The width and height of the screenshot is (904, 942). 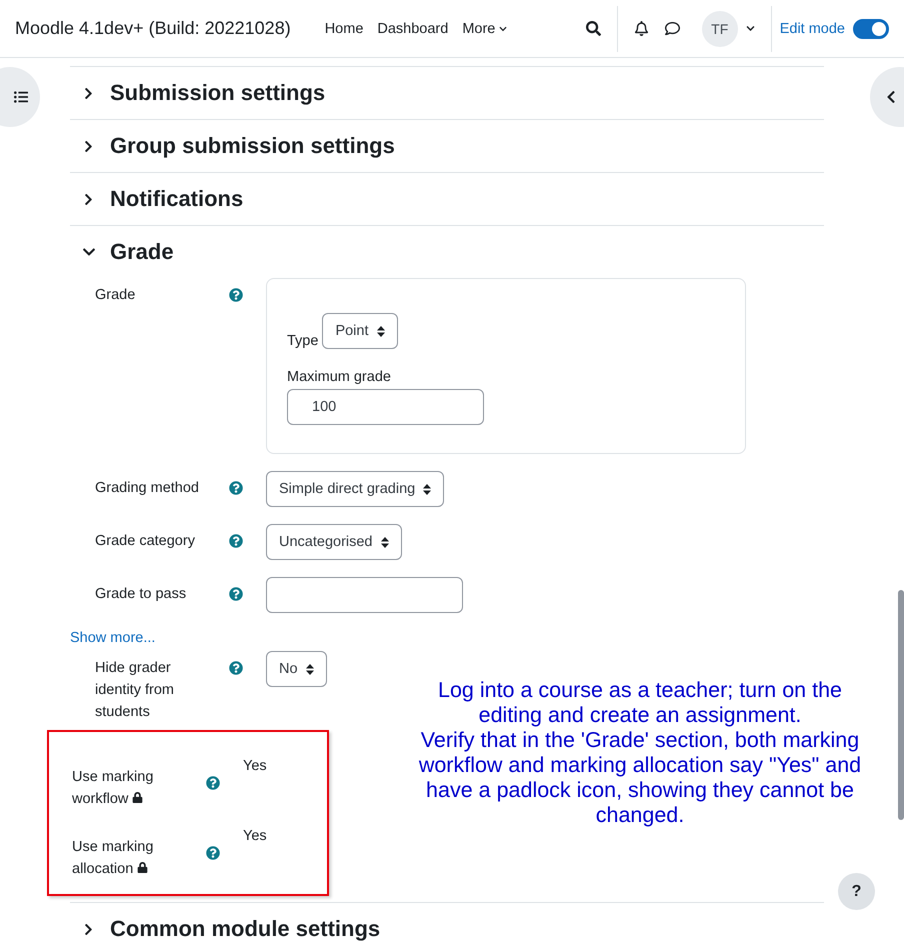 What do you see at coordinates (812, 28) in the screenshot?
I see `edit-mode-label: Edit mode` at bounding box center [812, 28].